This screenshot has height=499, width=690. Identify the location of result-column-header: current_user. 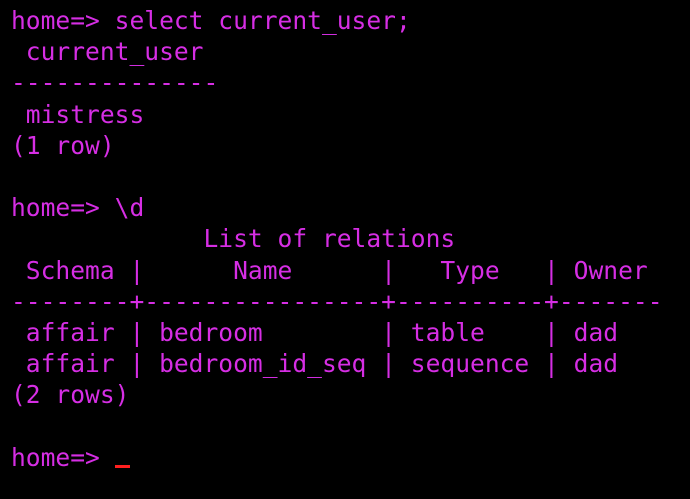
(107, 52).